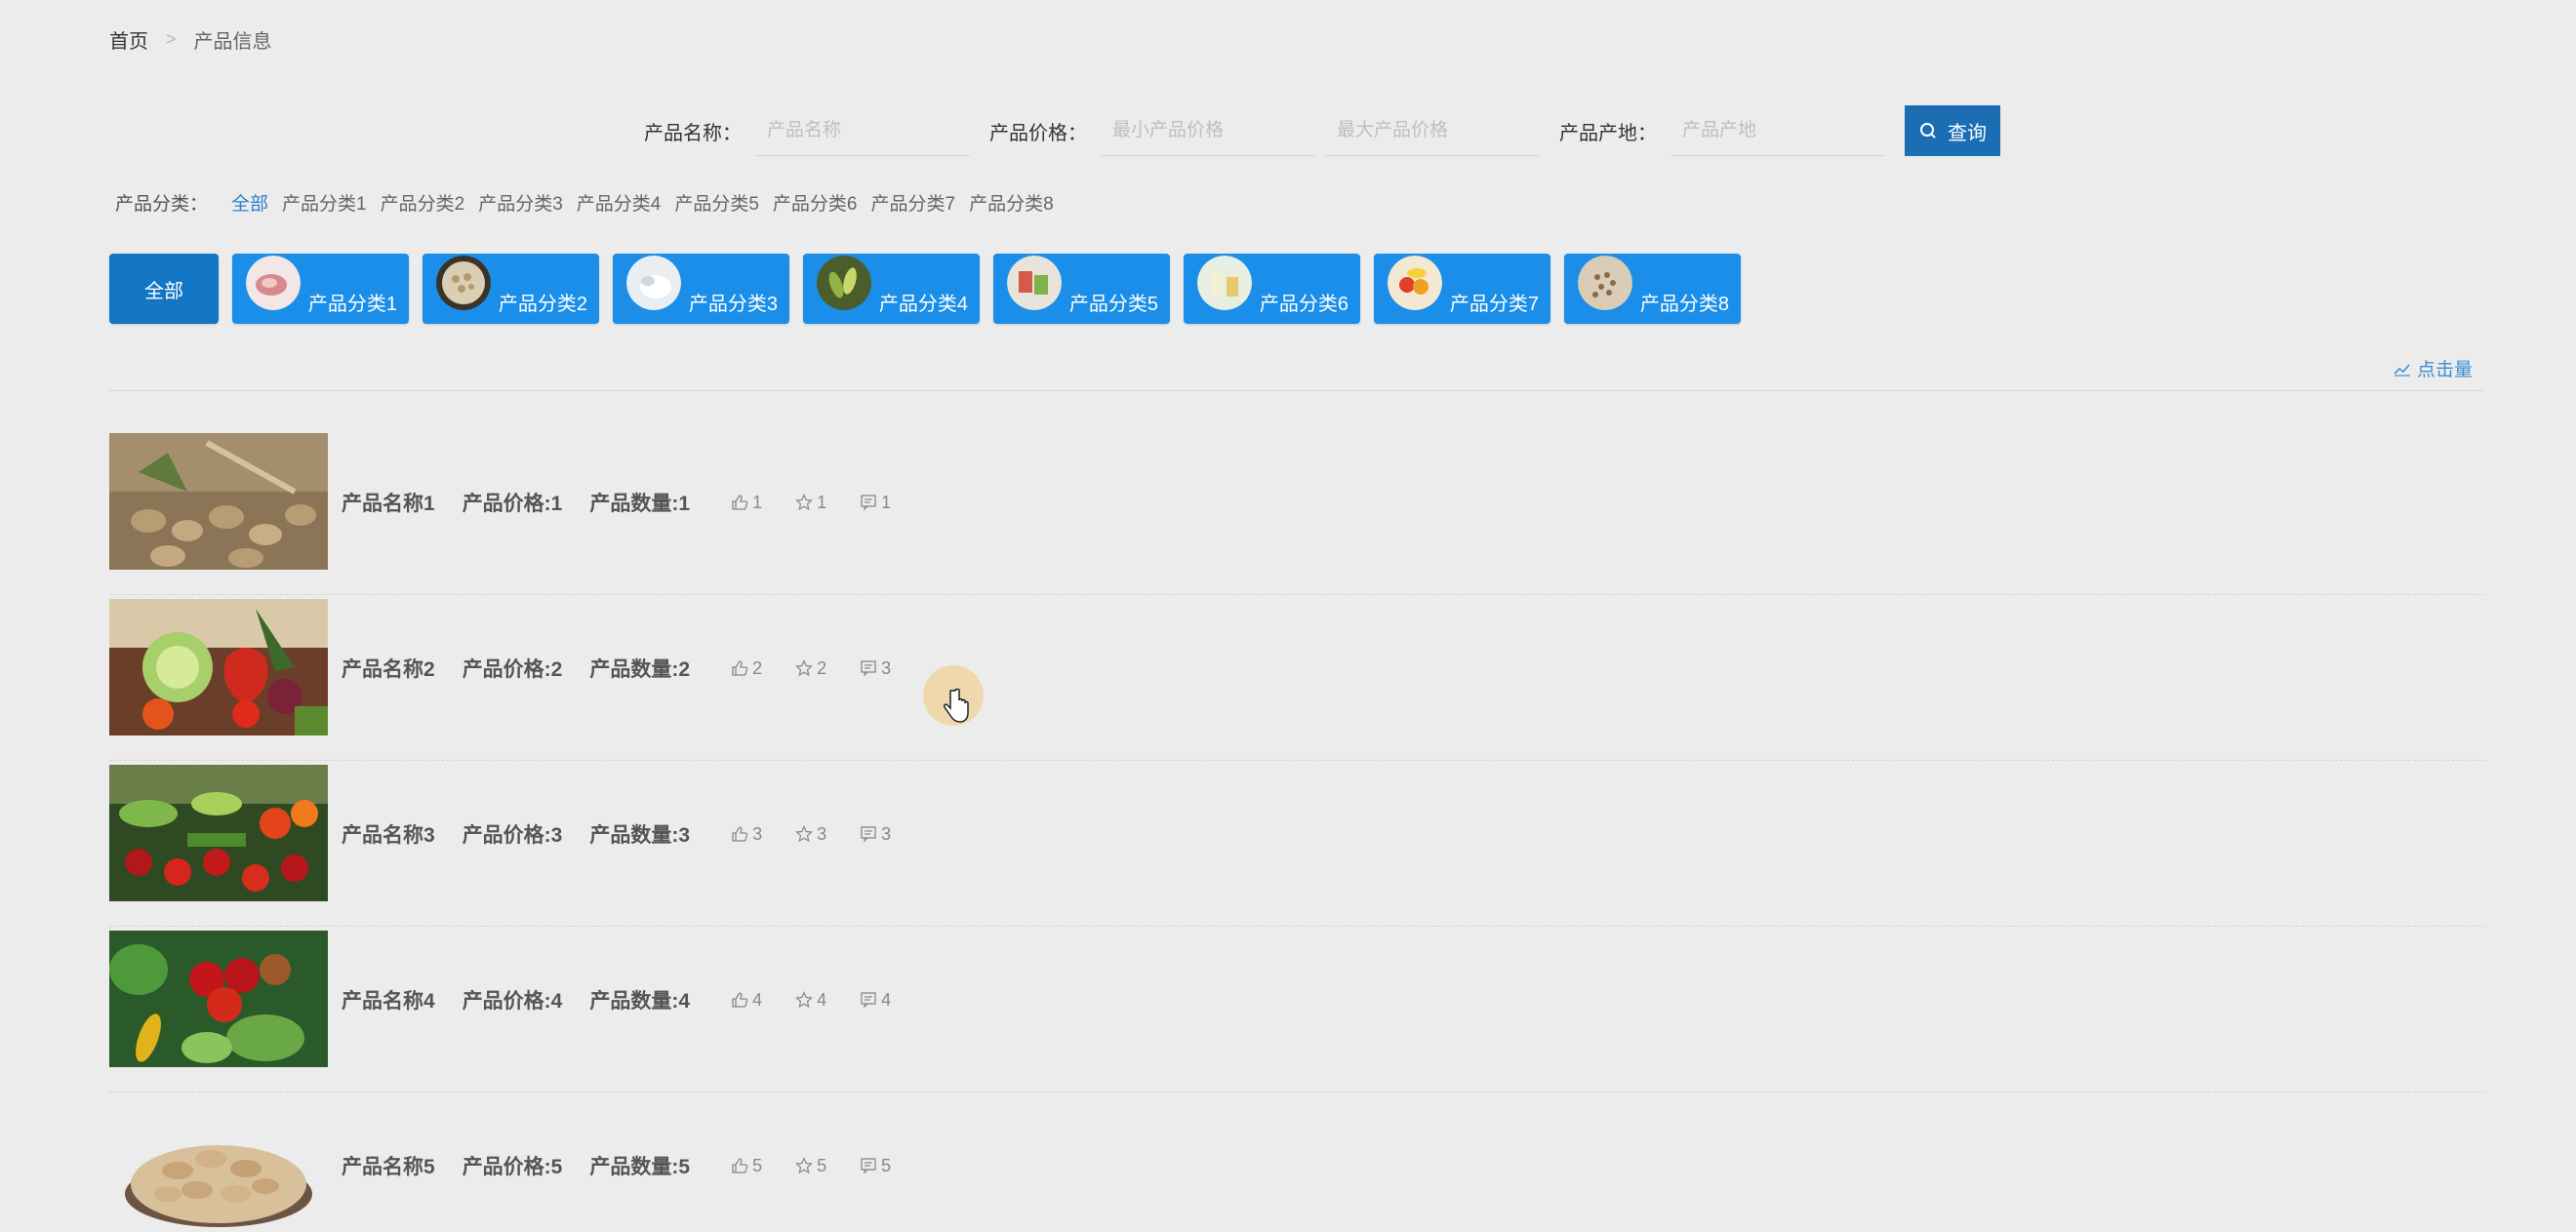 The image size is (2576, 1232). I want to click on query-button-label: 查询, so click(1967, 133).